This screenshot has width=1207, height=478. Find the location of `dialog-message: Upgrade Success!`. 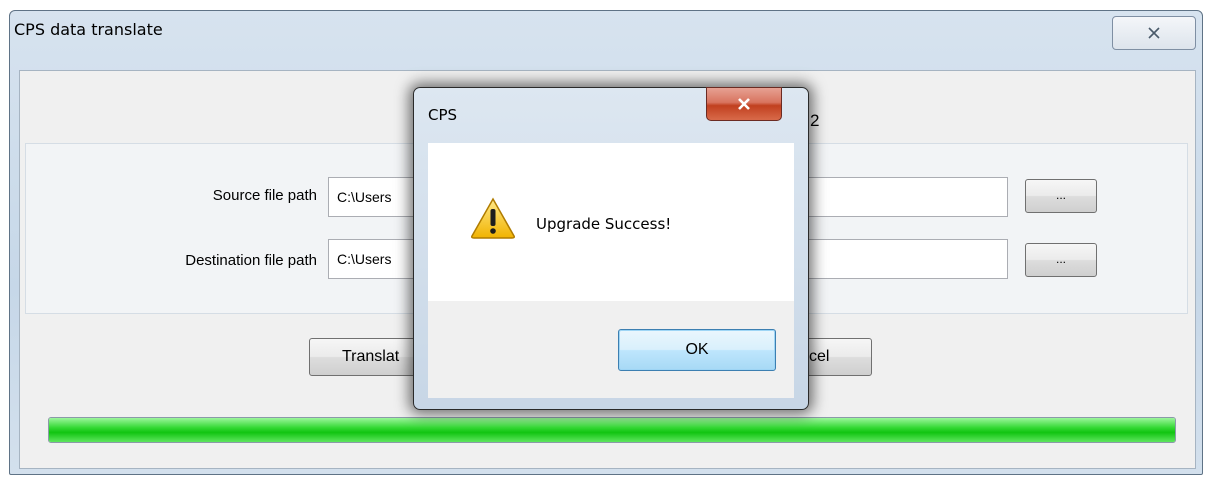

dialog-message: Upgrade Success! is located at coordinates (604, 224).